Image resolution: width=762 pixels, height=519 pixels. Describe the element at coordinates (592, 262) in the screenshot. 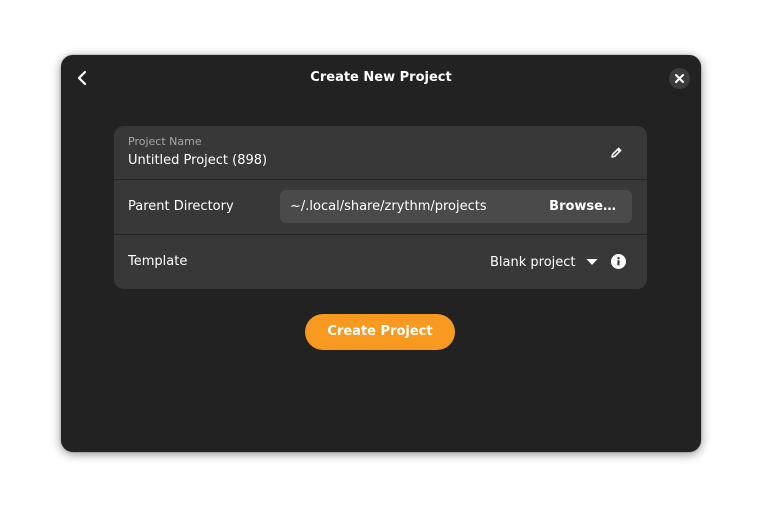

I see `caret-down-icon` at that location.